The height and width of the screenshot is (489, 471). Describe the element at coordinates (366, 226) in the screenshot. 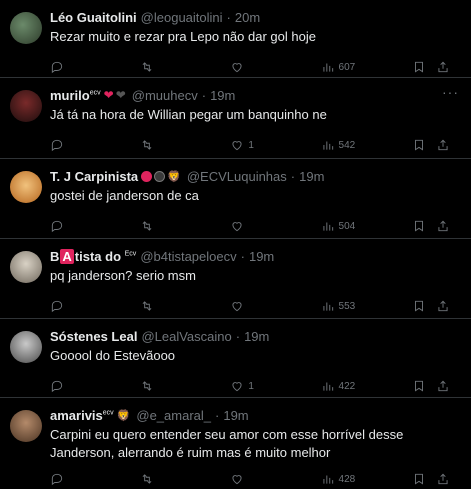

I see `views-button: 504` at that location.